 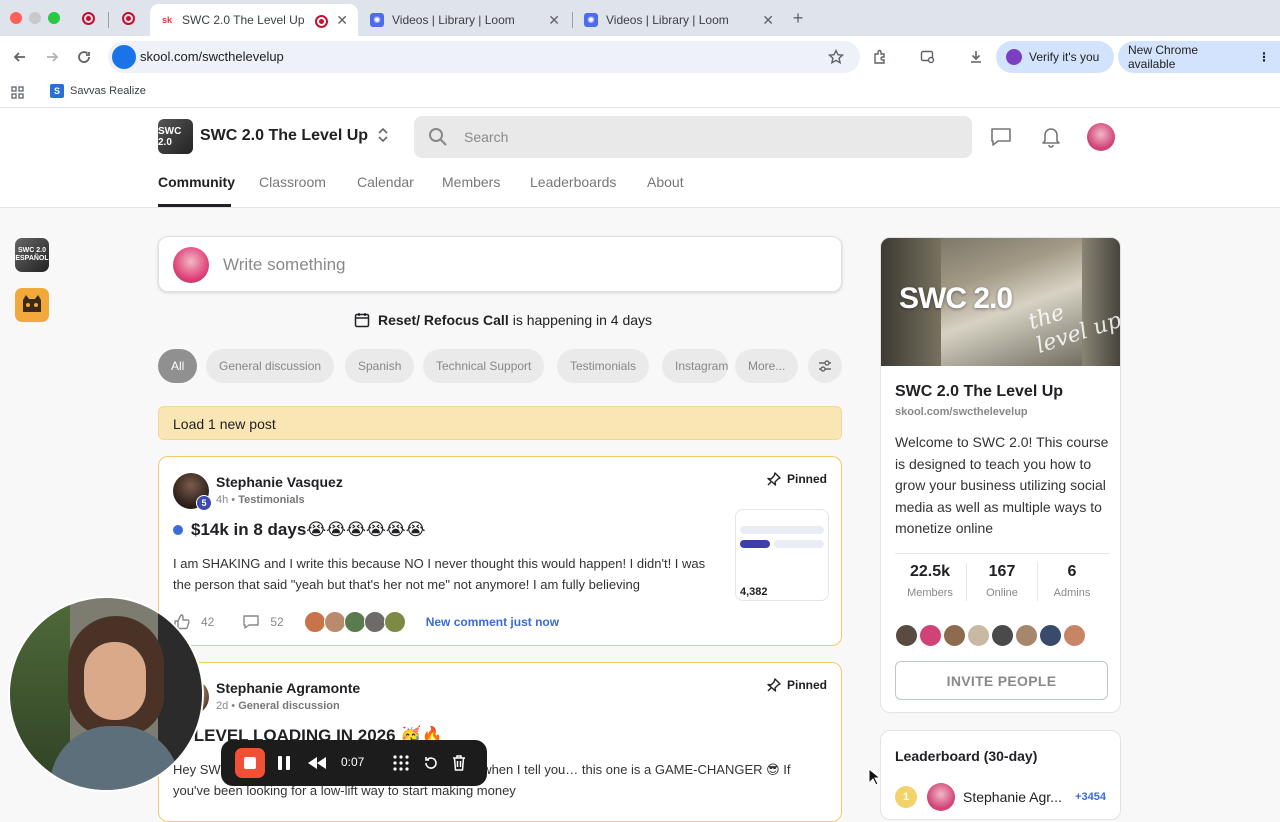 I want to click on verify-profile-button: Verify it's you, so click(x=1055, y=57).